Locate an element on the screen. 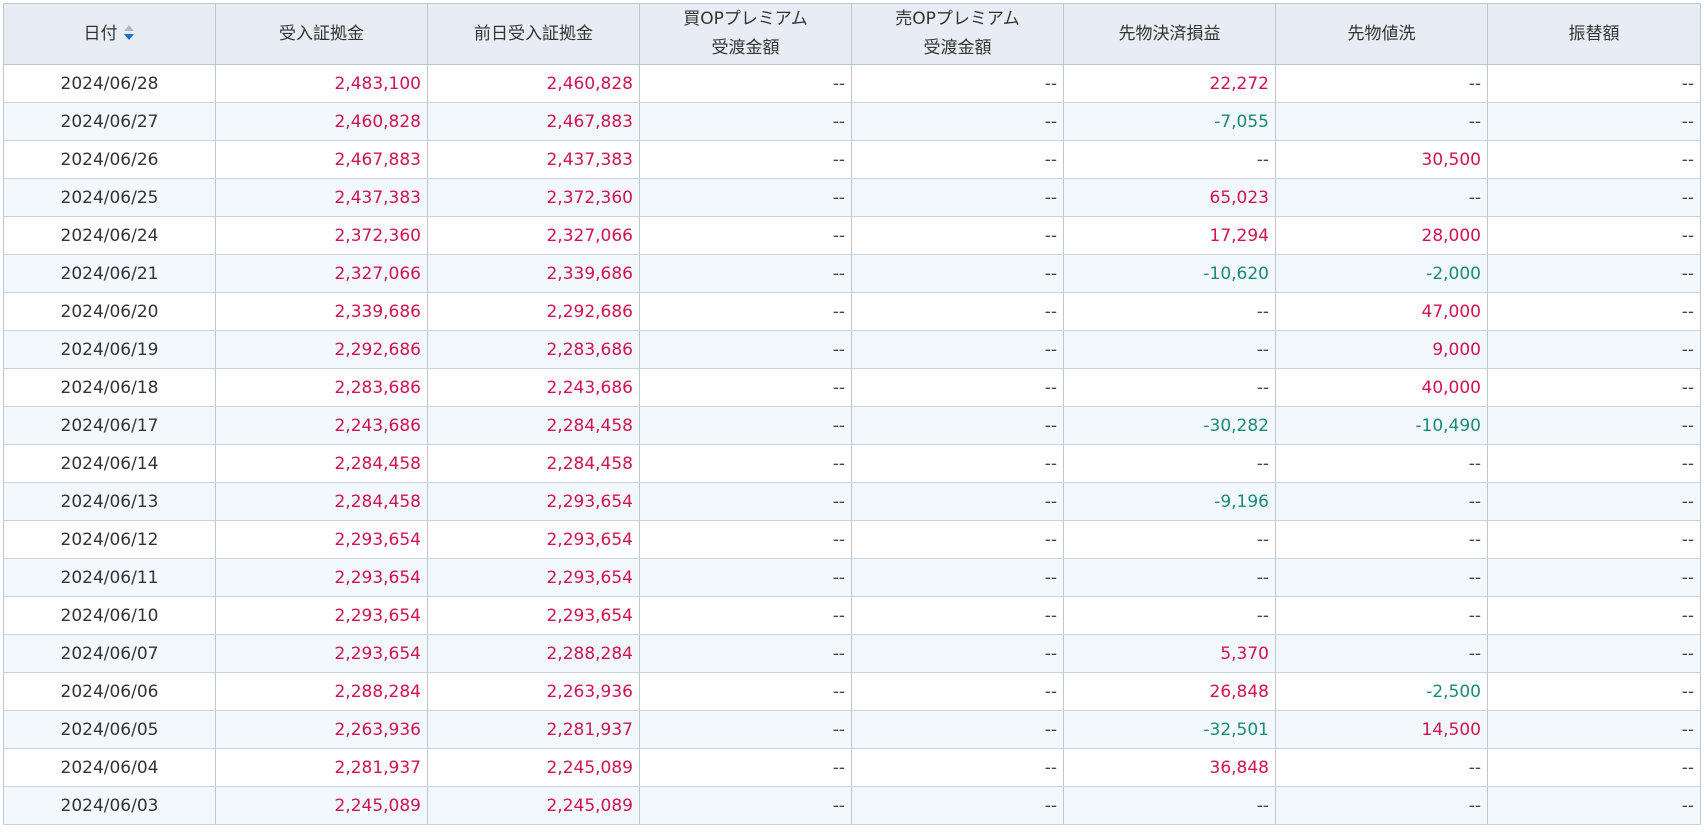 The image size is (1704, 832). date-cell: 2024/06/10 is located at coordinates (109, 615).